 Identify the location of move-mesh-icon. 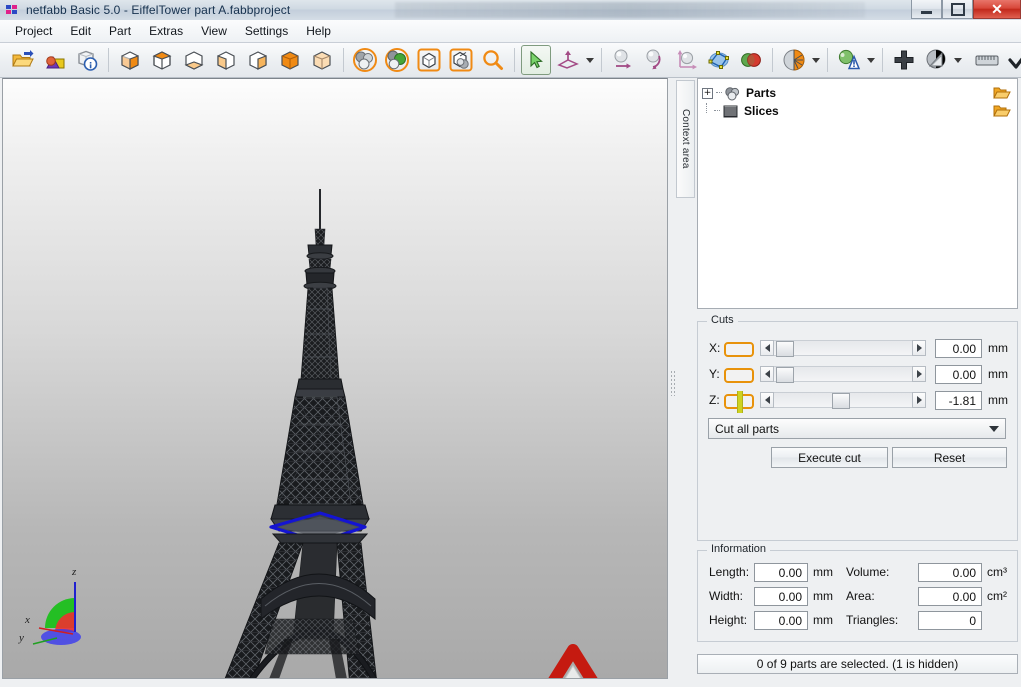
(568, 60).